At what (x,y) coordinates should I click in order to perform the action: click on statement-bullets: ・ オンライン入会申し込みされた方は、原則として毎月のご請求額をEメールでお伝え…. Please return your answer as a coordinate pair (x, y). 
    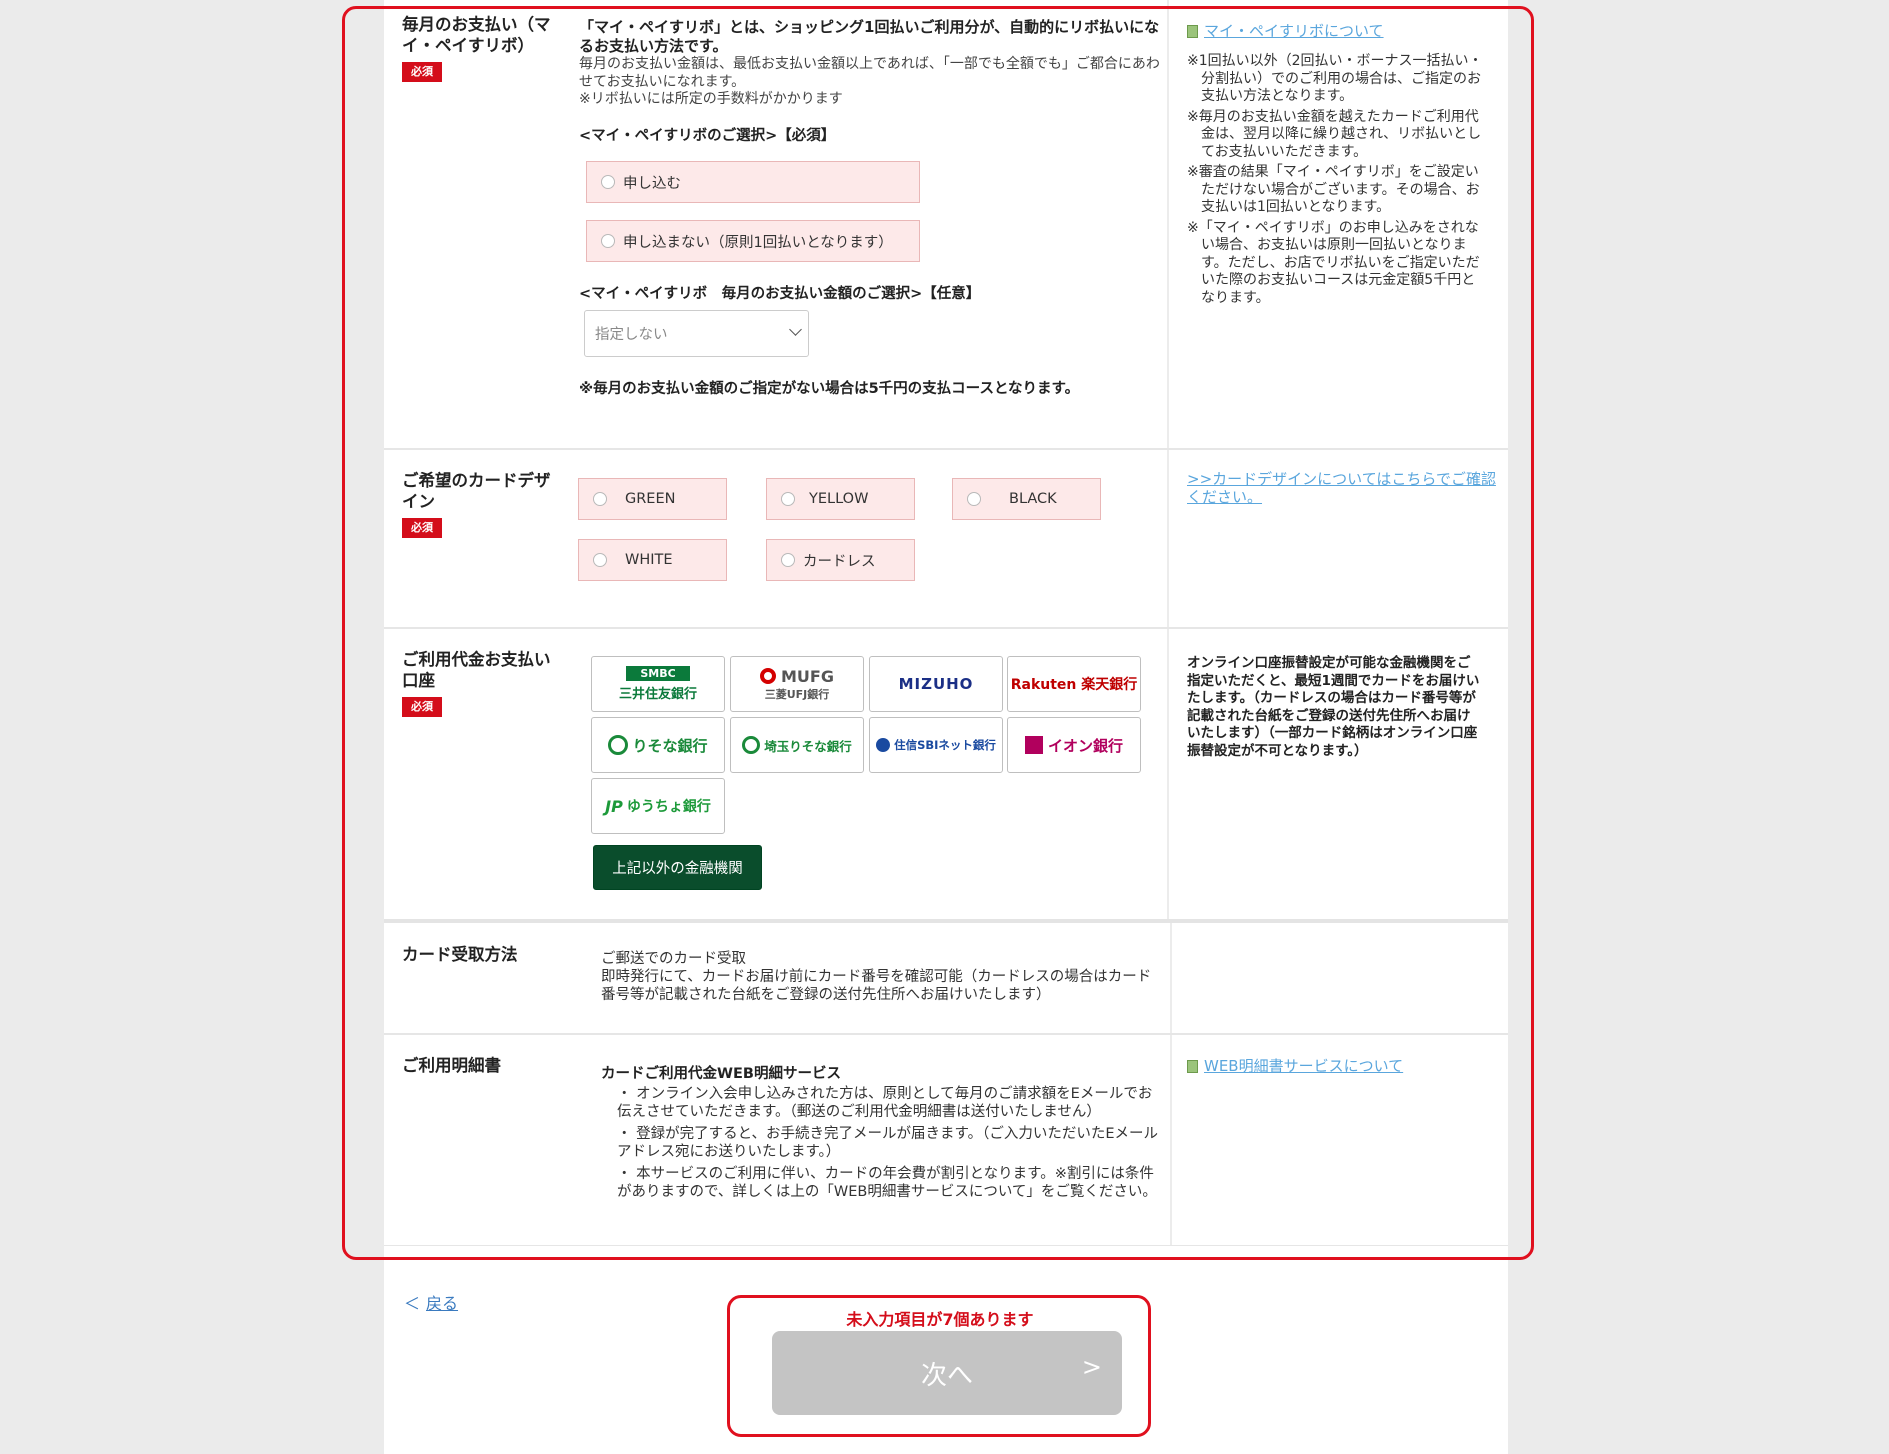
    Looking at the image, I should click on (887, 1143).